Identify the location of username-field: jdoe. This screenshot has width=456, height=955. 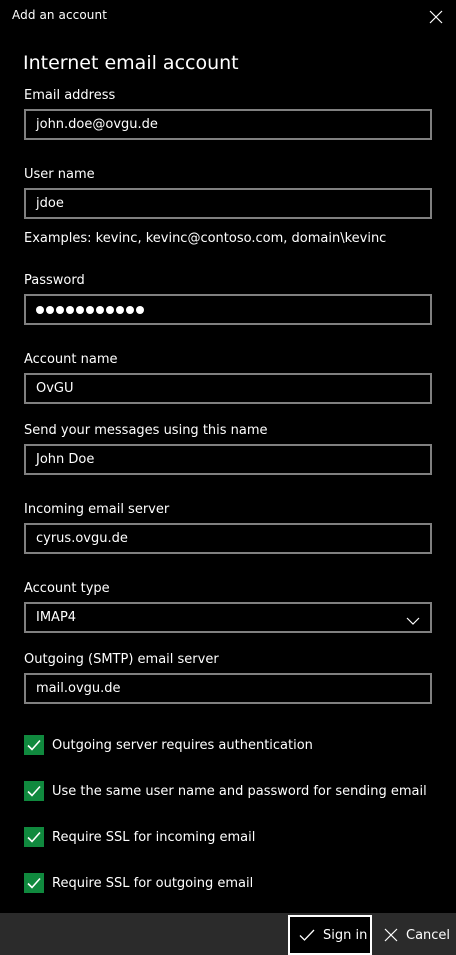
(228, 203).